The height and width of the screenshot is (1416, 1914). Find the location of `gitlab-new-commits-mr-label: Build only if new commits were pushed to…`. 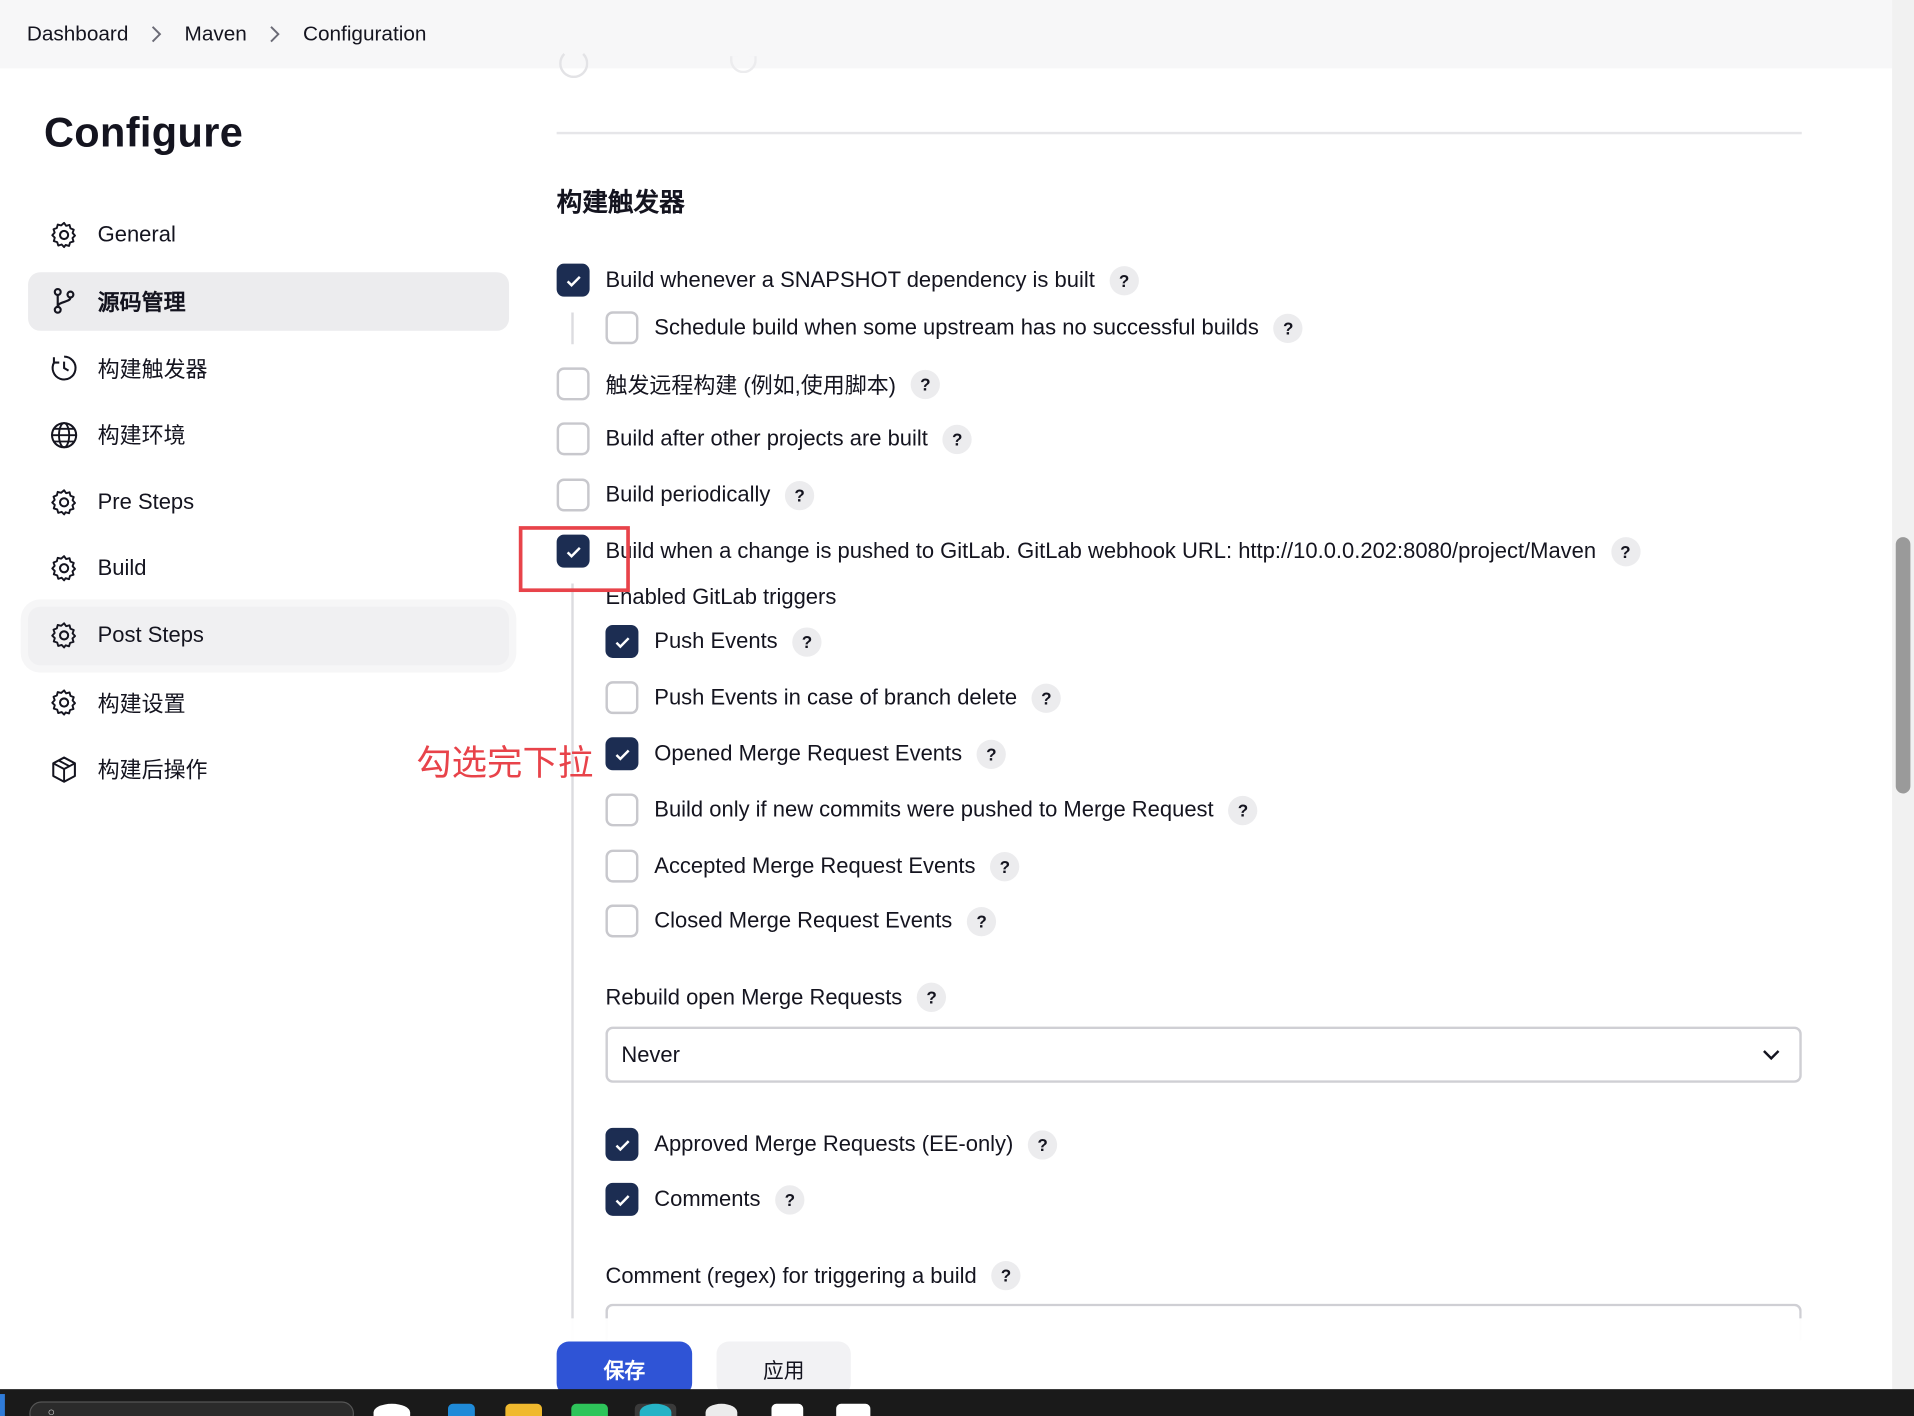

gitlab-new-commits-mr-label: Build only if new commits were pushed to… is located at coordinates (934, 809).